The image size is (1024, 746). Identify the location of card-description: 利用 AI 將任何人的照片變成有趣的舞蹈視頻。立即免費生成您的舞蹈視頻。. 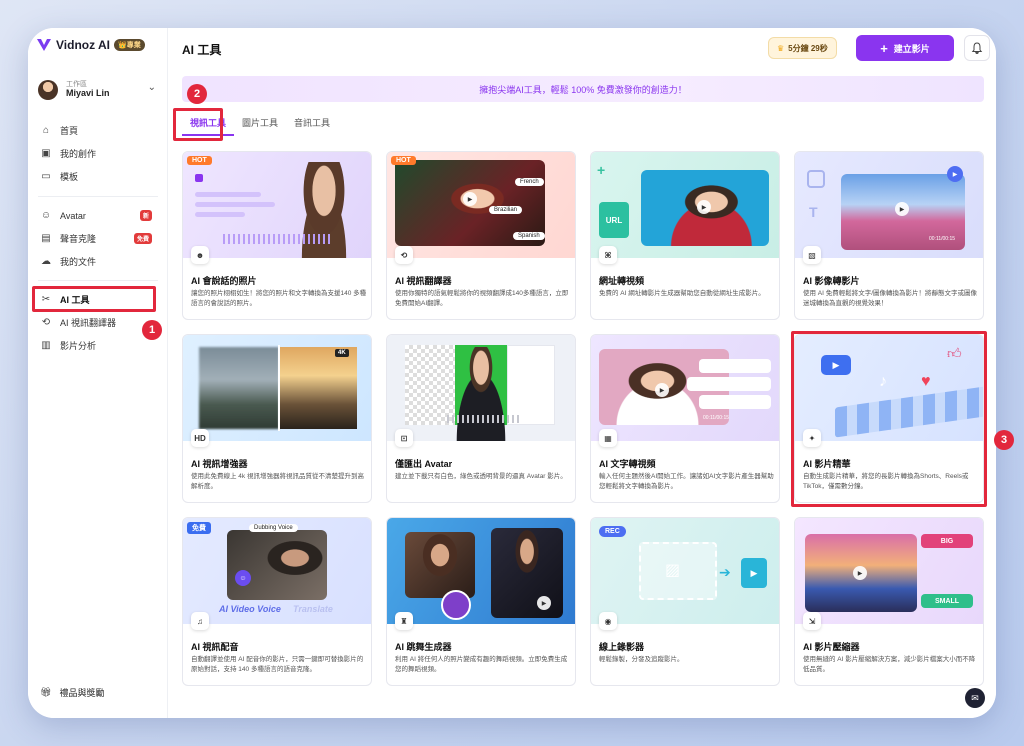
(481, 664).